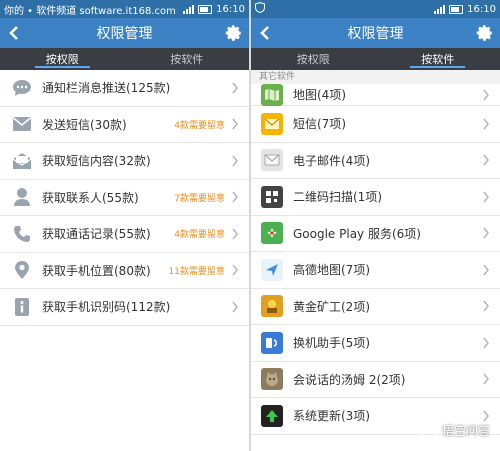  Describe the element at coordinates (331, 306) in the screenshot. I see `item-label: 黄金矿工(2项)` at that location.